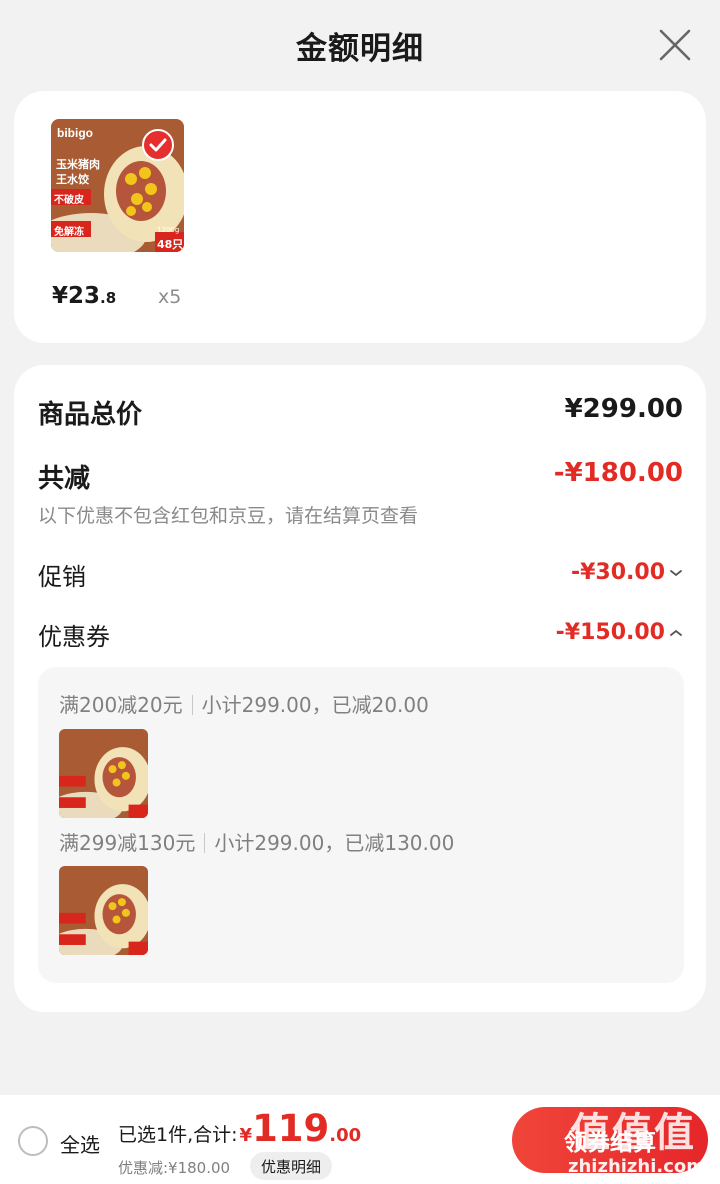  Describe the element at coordinates (617, 572) in the screenshot. I see `promo-value: -¥30.00` at that location.